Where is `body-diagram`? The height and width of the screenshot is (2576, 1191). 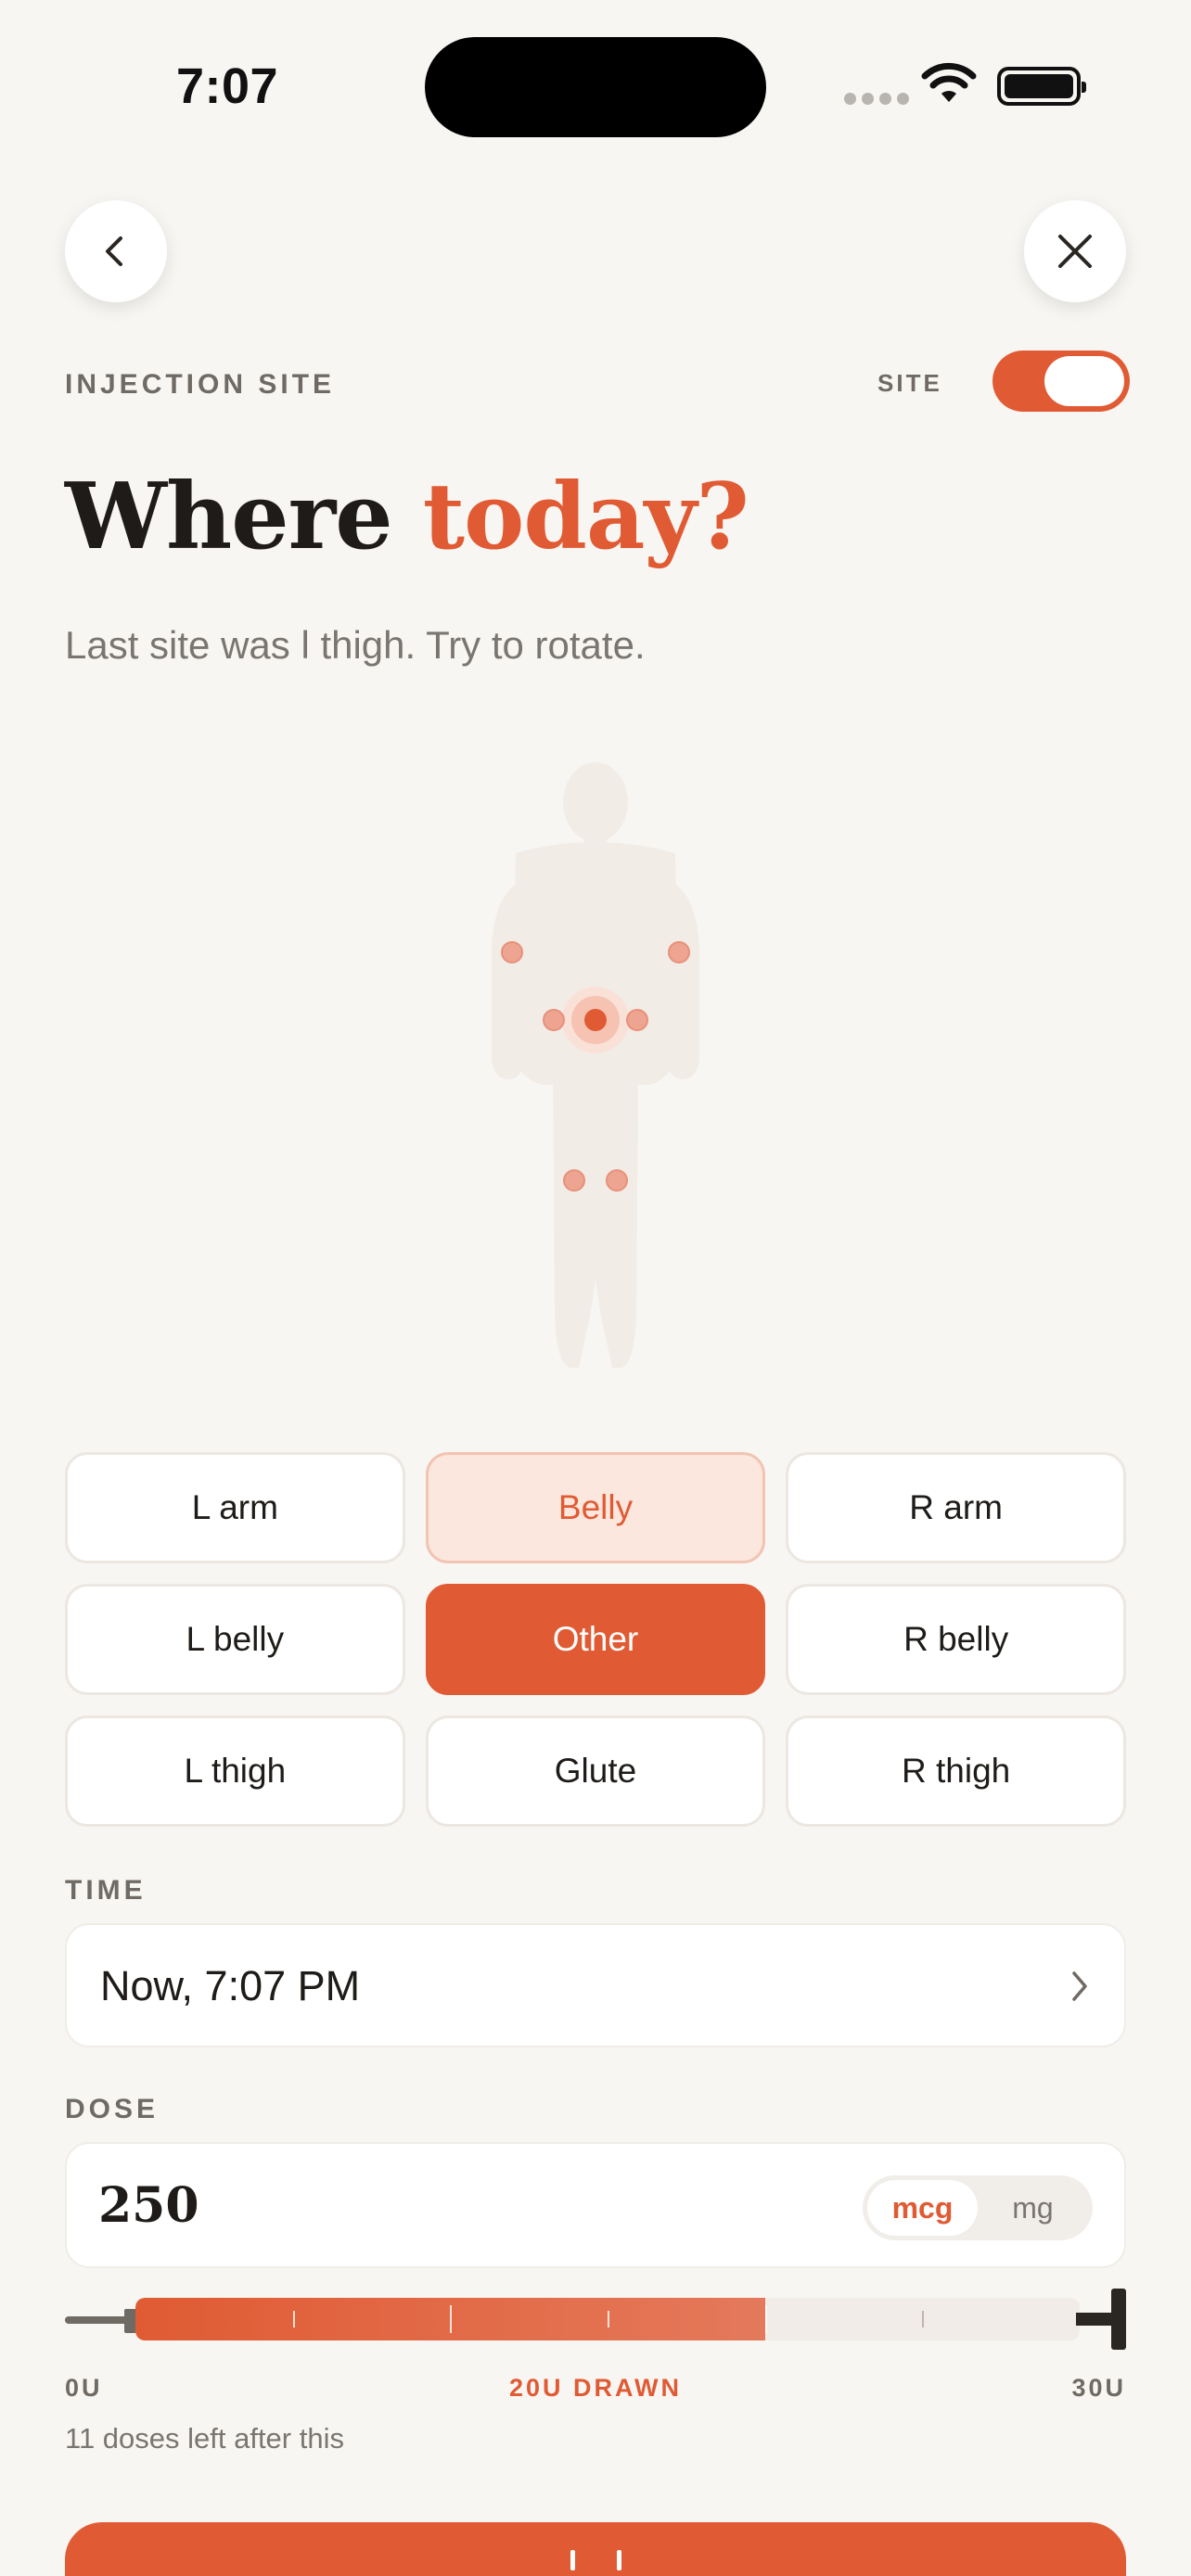
body-diagram is located at coordinates (595, 1065).